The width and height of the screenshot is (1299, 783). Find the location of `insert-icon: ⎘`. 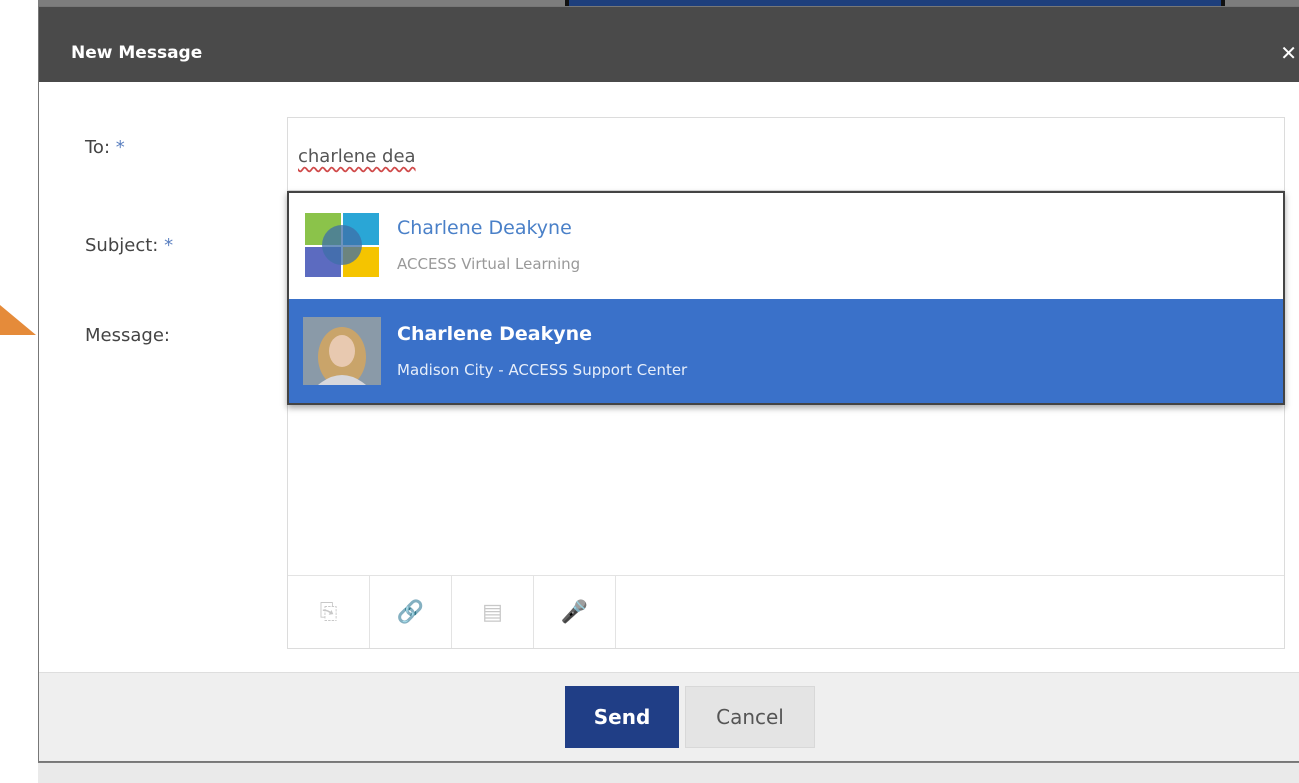

insert-icon: ⎘ is located at coordinates (329, 612).